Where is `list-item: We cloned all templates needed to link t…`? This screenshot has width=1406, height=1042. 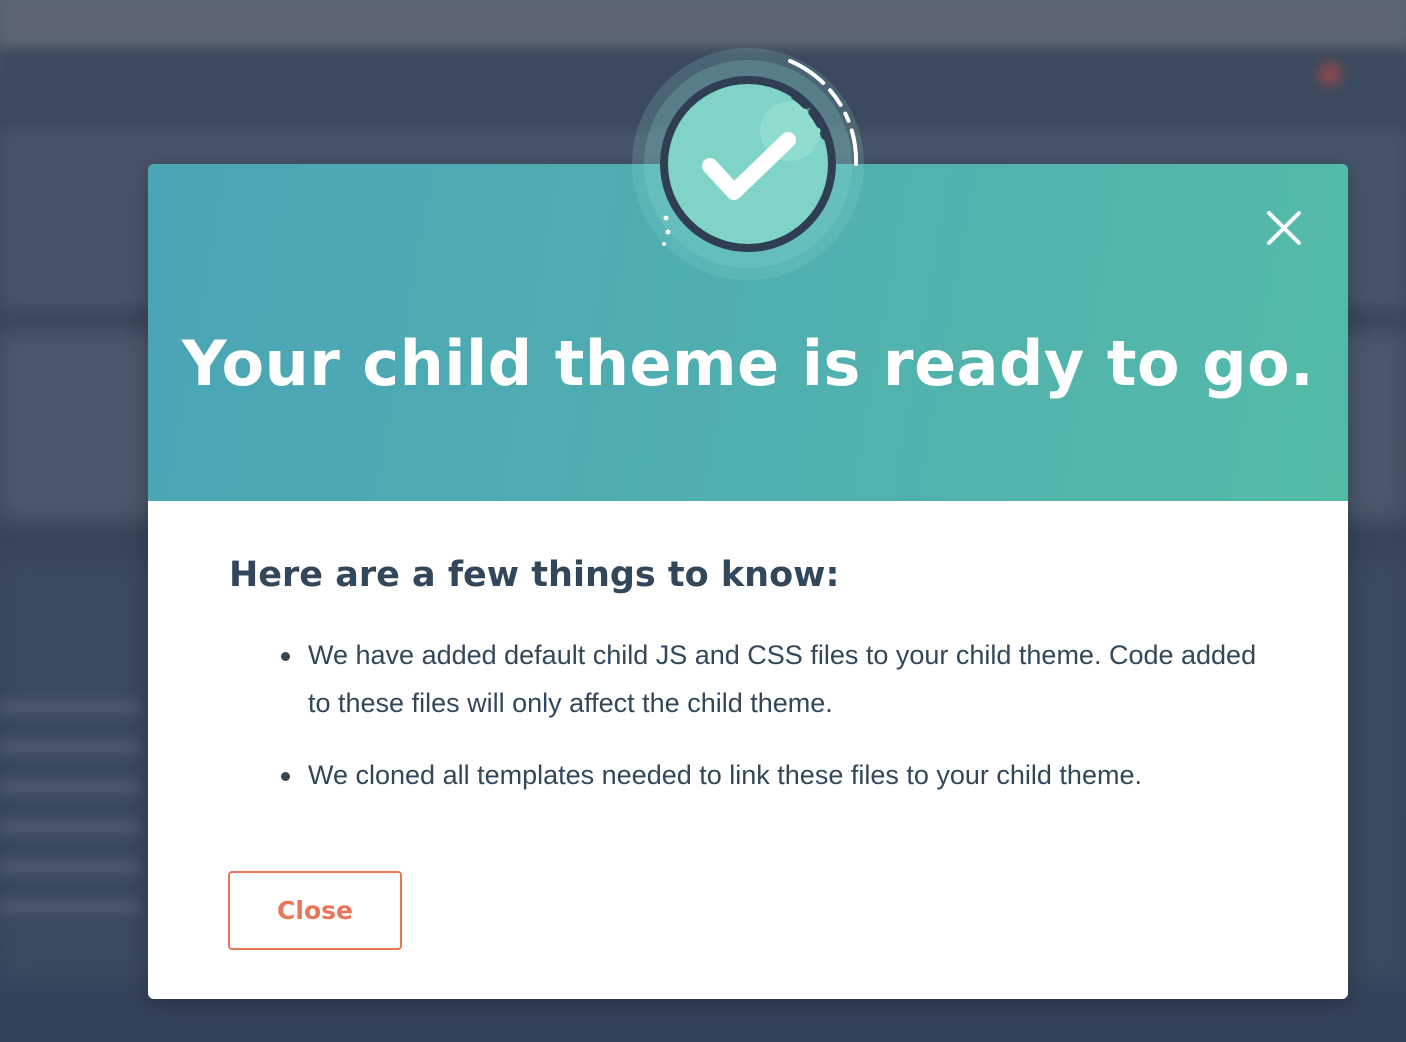
list-item: We cloned all templates needed to link t… is located at coordinates (749, 775).